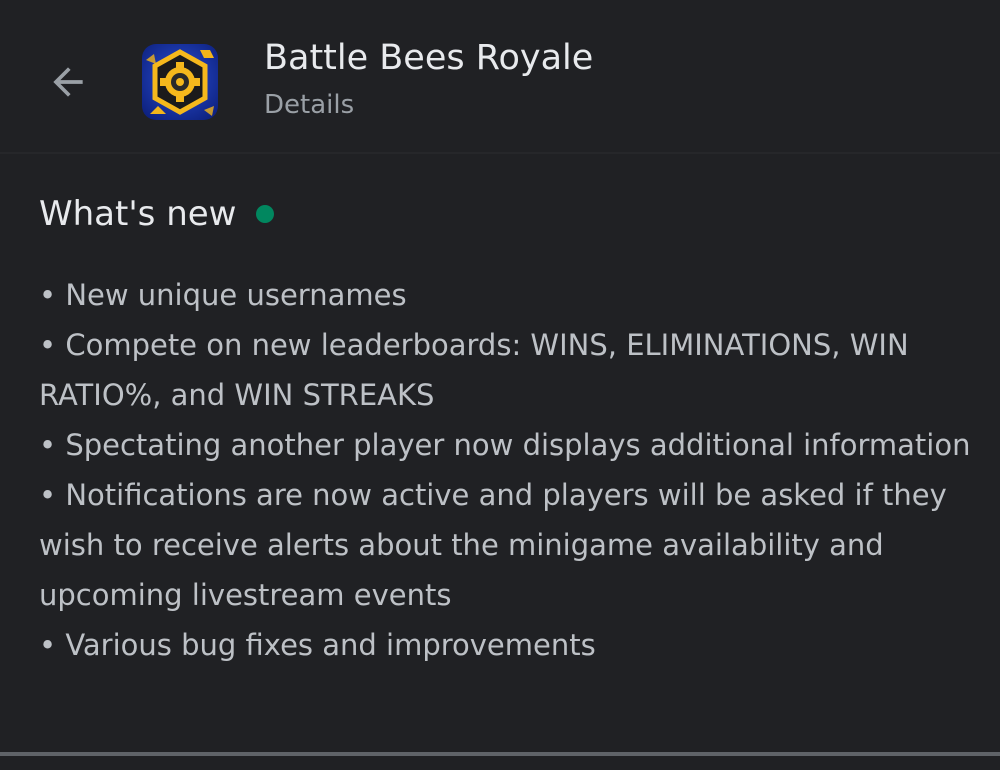  Describe the element at coordinates (265, 214) in the screenshot. I see `new-indicator-dot` at that location.